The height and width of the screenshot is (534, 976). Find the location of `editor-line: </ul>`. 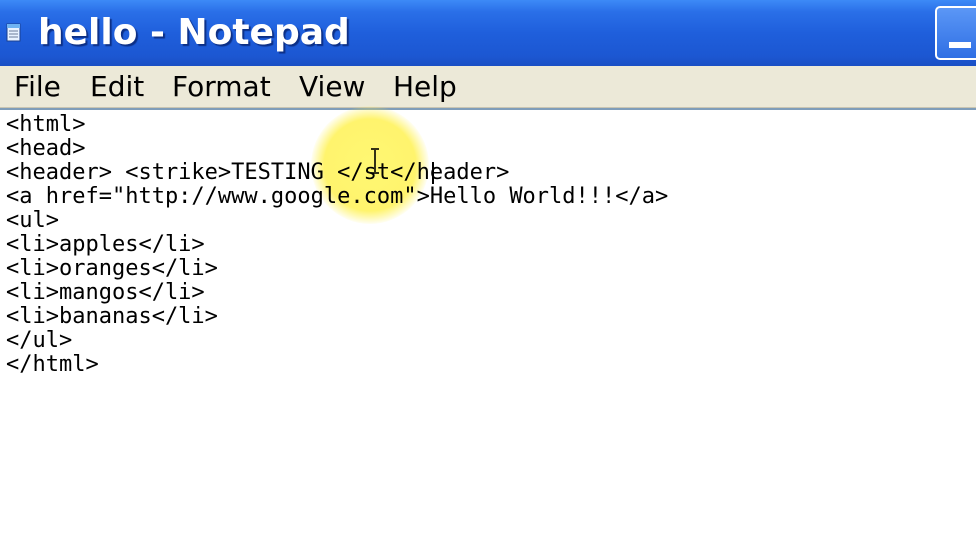

editor-line: </ul> is located at coordinates (39, 340).